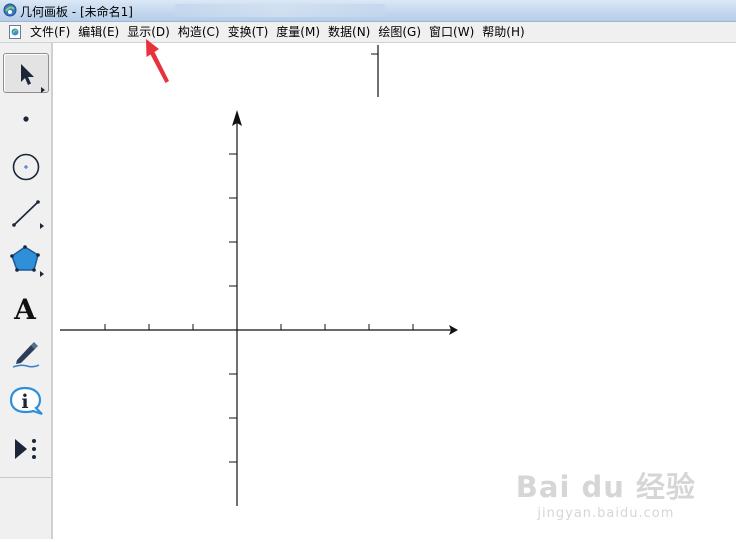 This screenshot has height=542, width=736. Describe the element at coordinates (10, 10) in the screenshot. I see `app-icon` at that location.